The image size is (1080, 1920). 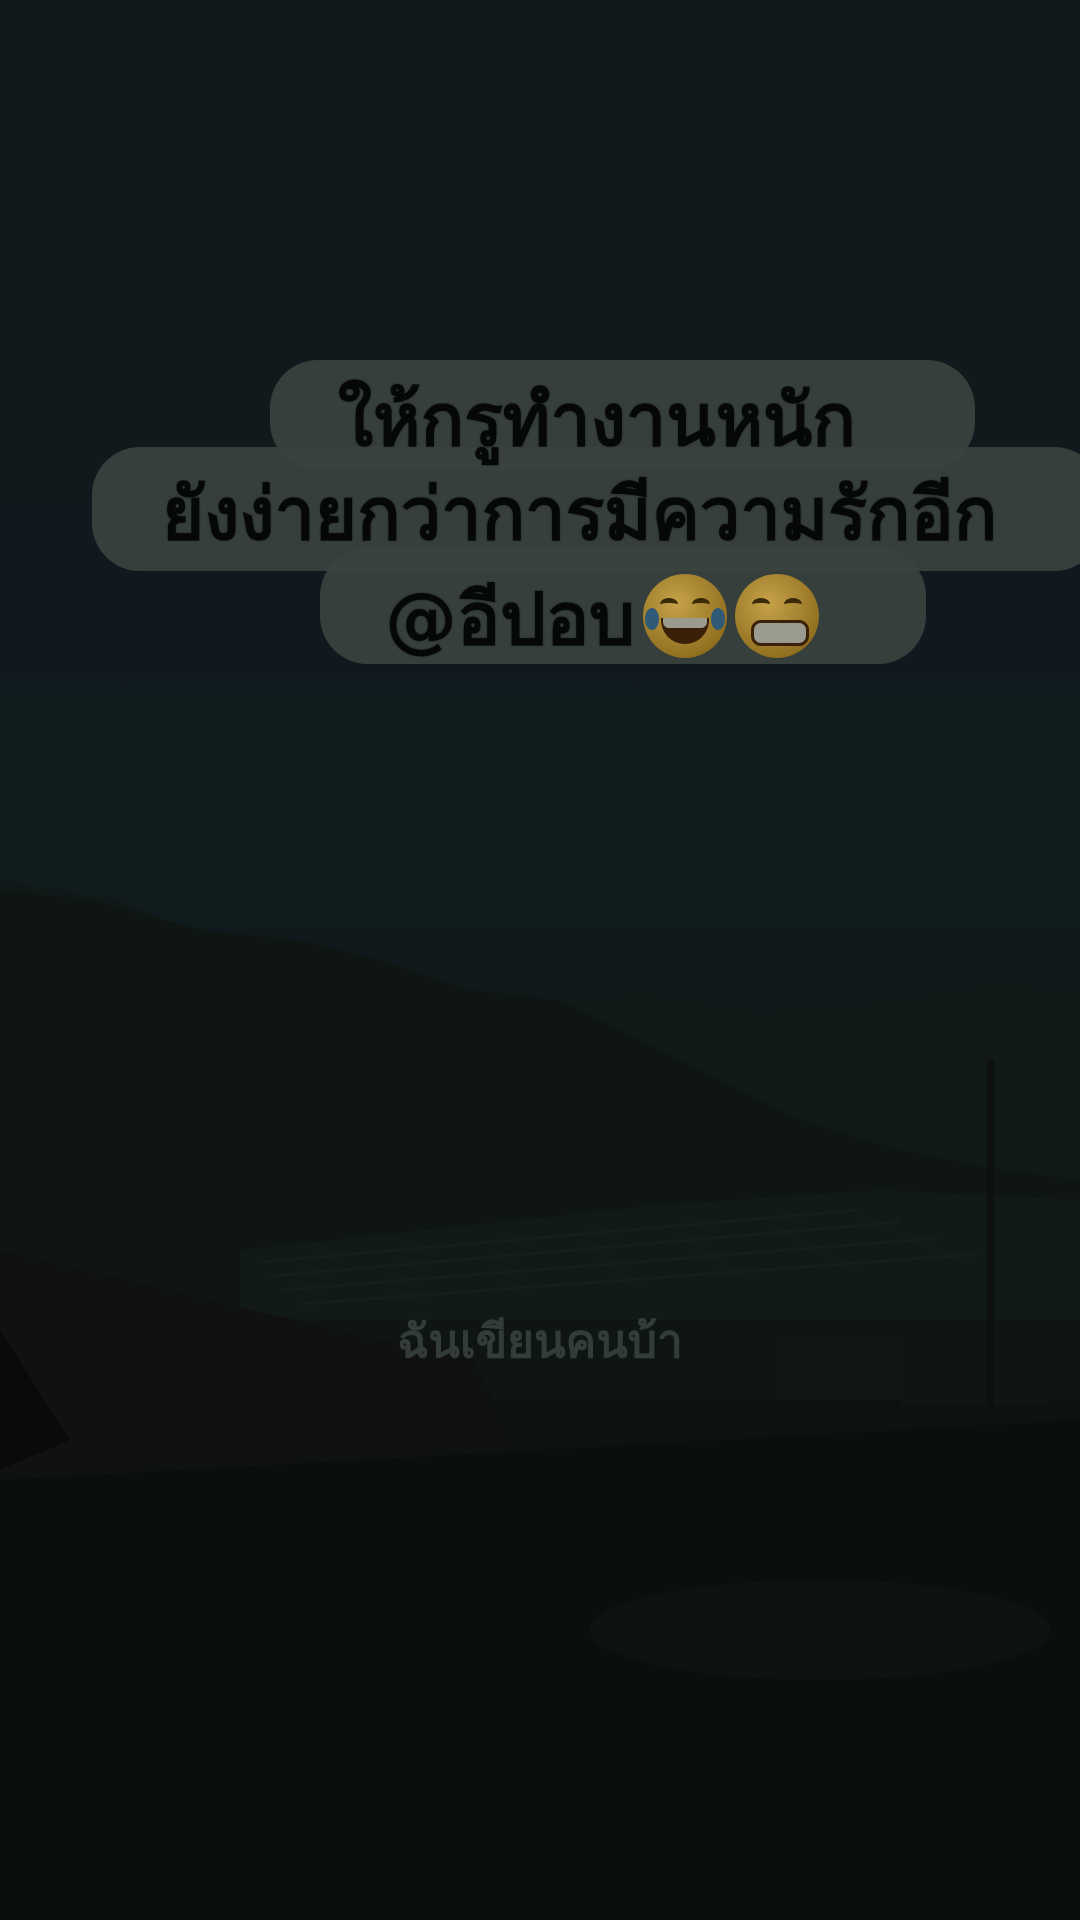 I want to click on caption-line-3: @อีปอบ, so click(x=602, y=616).